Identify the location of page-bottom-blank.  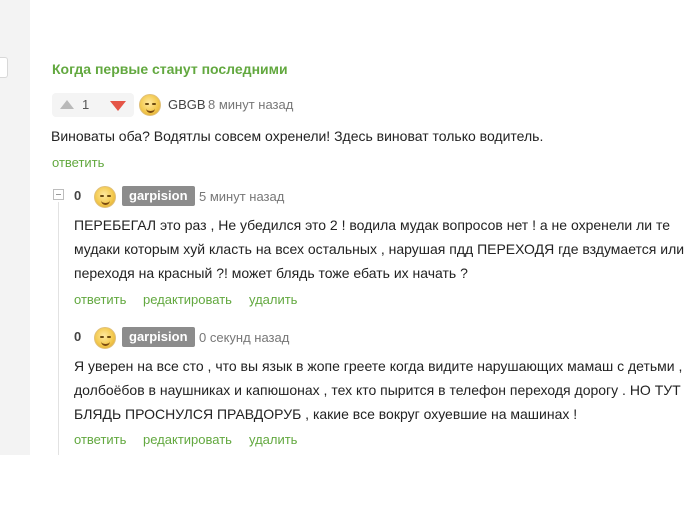
(350, 482).